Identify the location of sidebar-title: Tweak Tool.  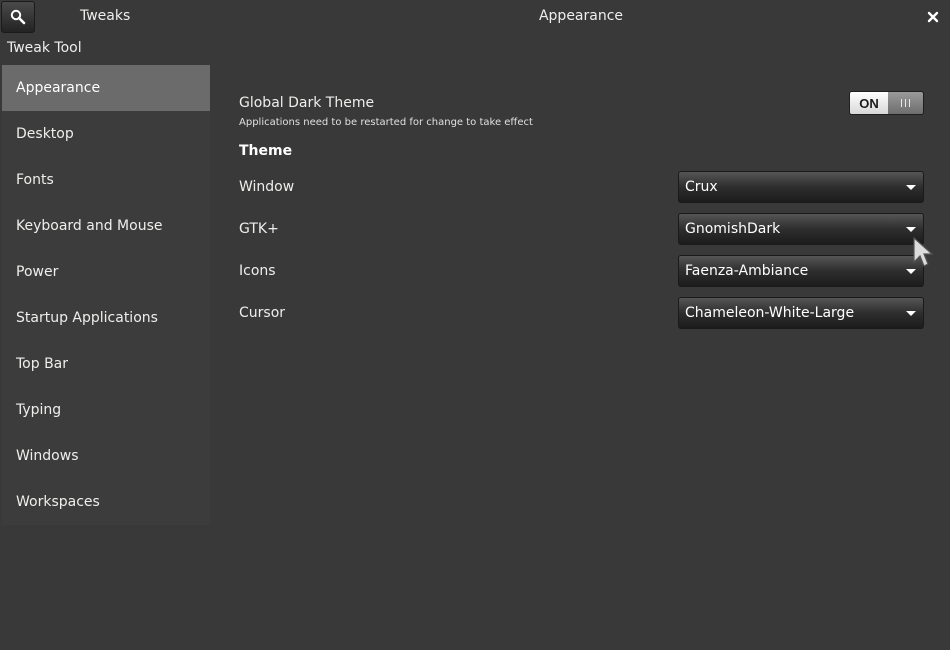
(44, 48).